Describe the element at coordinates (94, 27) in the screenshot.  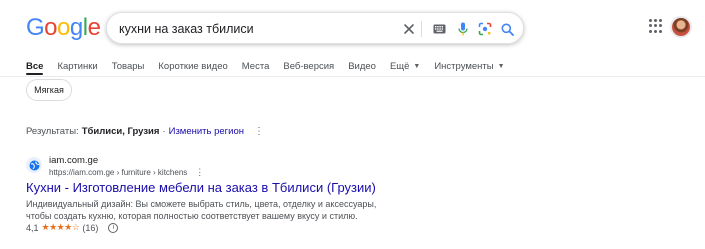
I see `logo-letter: e` at that location.